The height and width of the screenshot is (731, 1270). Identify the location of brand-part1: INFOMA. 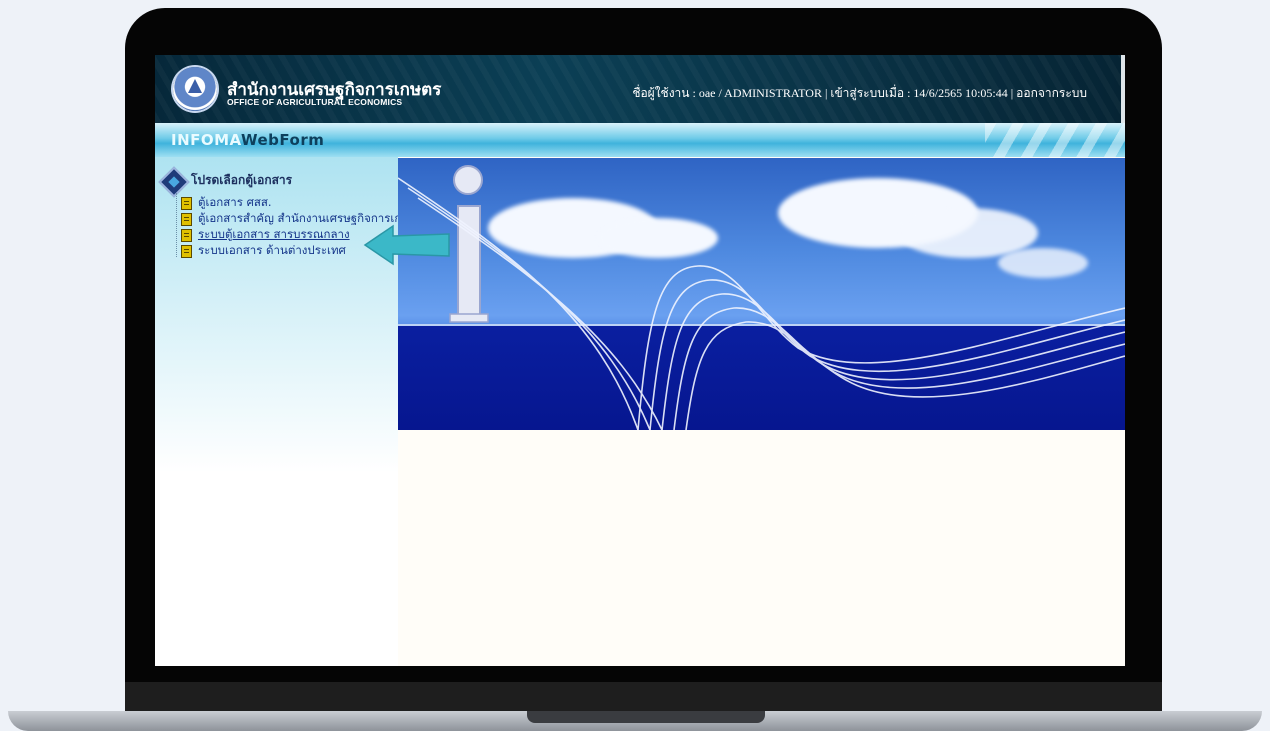
(206, 140).